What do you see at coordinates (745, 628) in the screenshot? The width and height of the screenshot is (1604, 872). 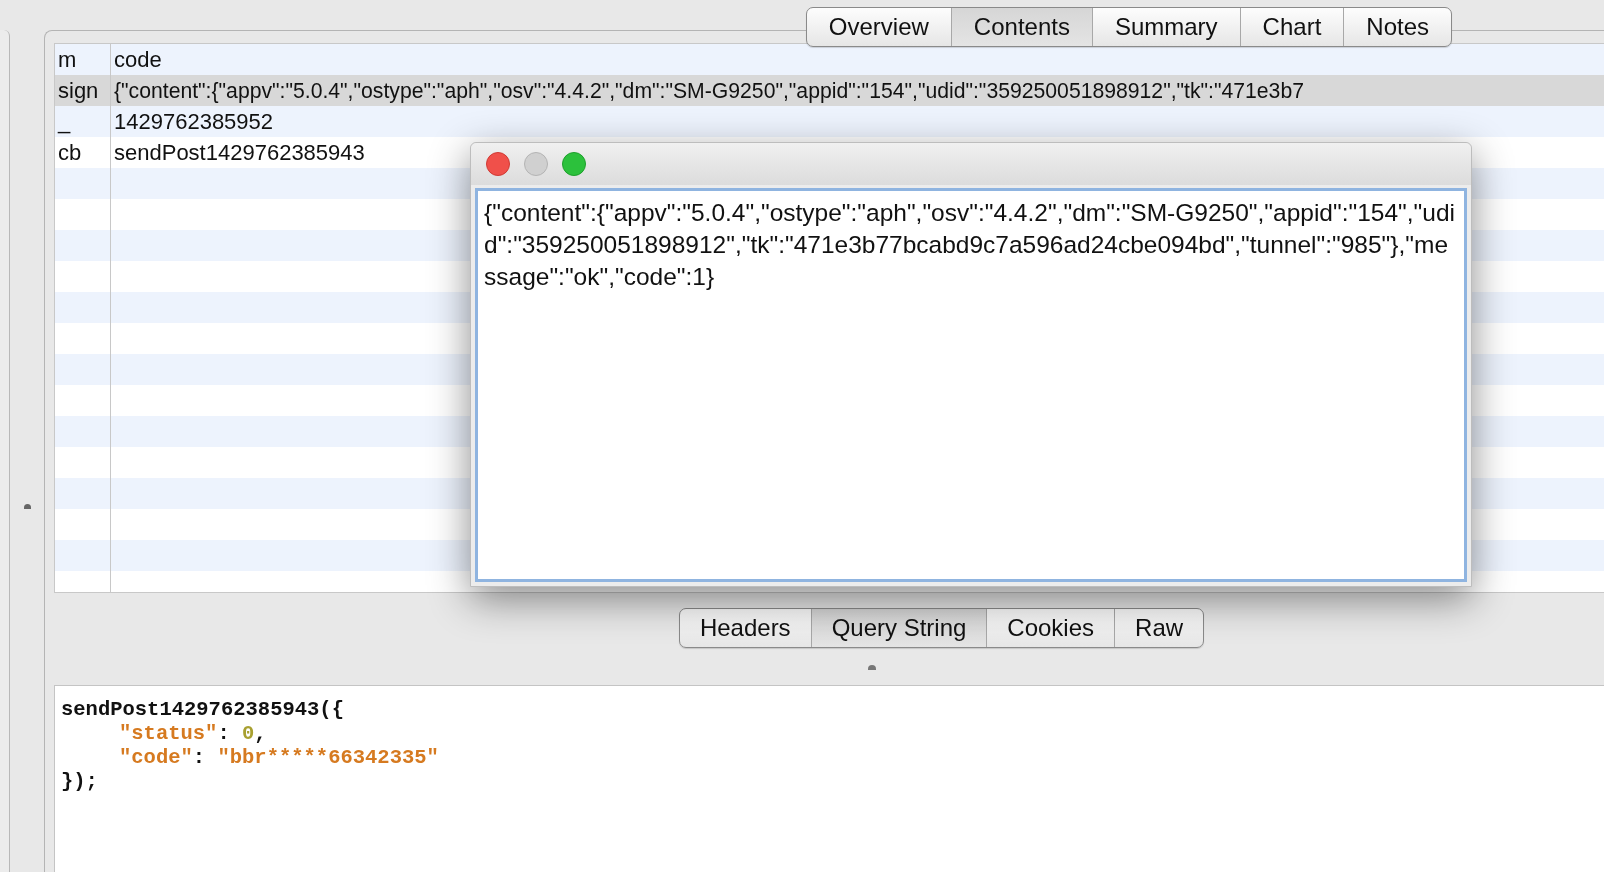 I see `tab: Headers` at bounding box center [745, 628].